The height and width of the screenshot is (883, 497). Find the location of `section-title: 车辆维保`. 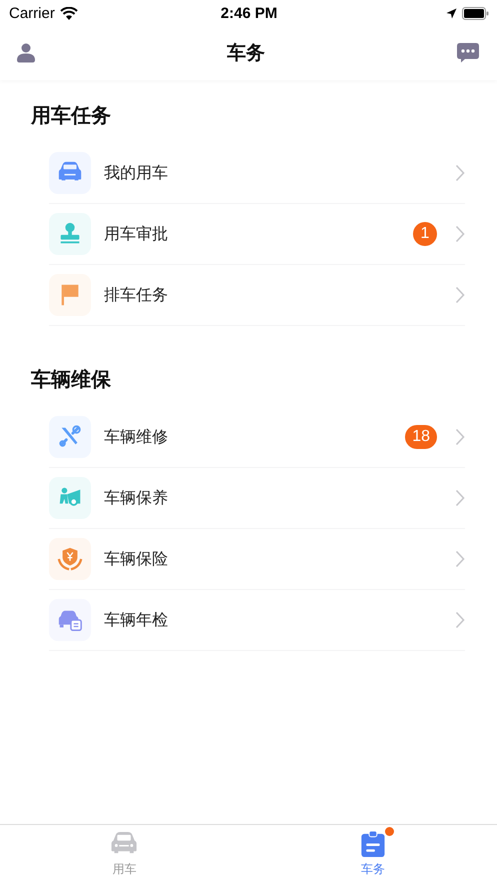

section-title: 车辆维保 is located at coordinates (71, 379).